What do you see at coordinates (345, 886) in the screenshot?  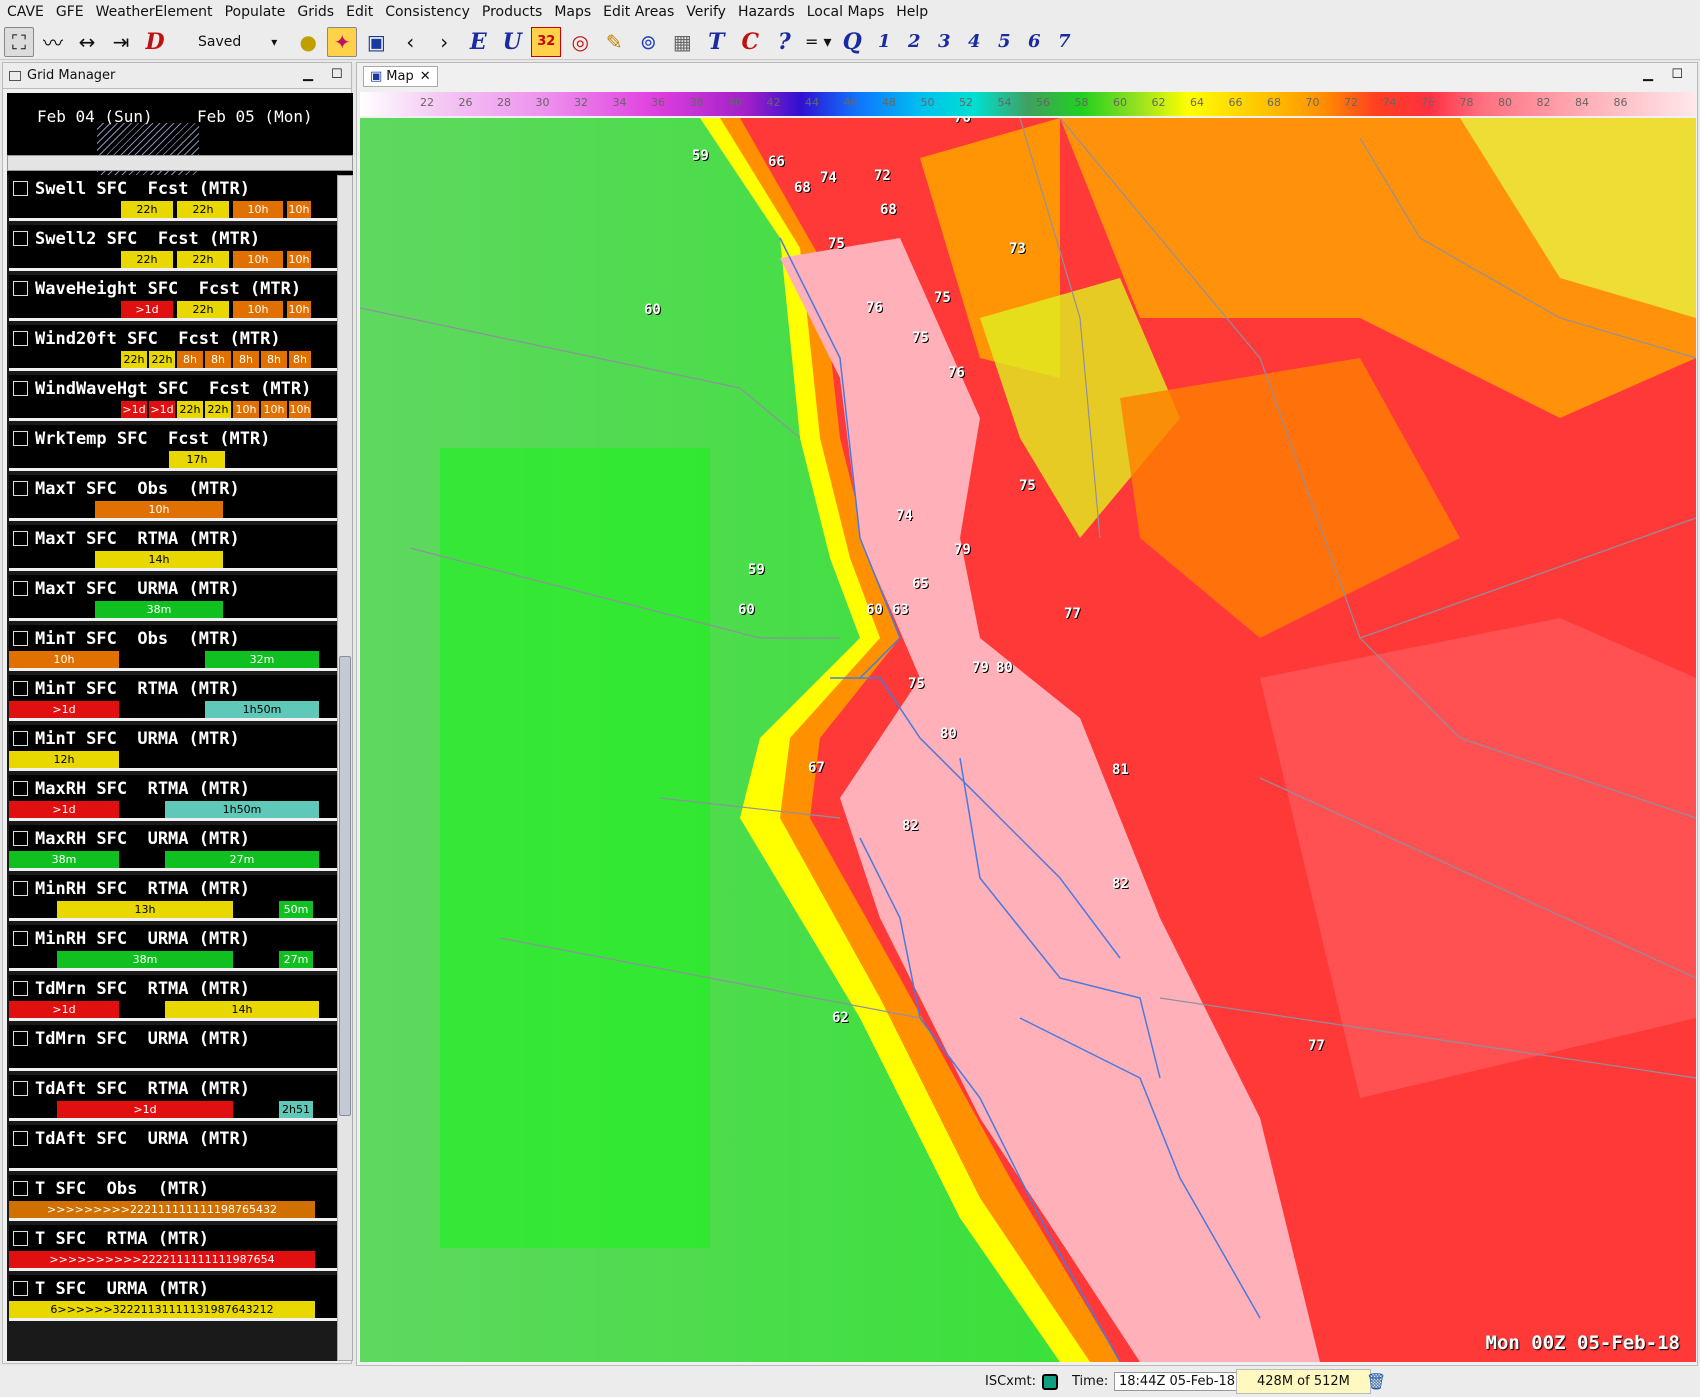 I see `scrollbar-thumb` at bounding box center [345, 886].